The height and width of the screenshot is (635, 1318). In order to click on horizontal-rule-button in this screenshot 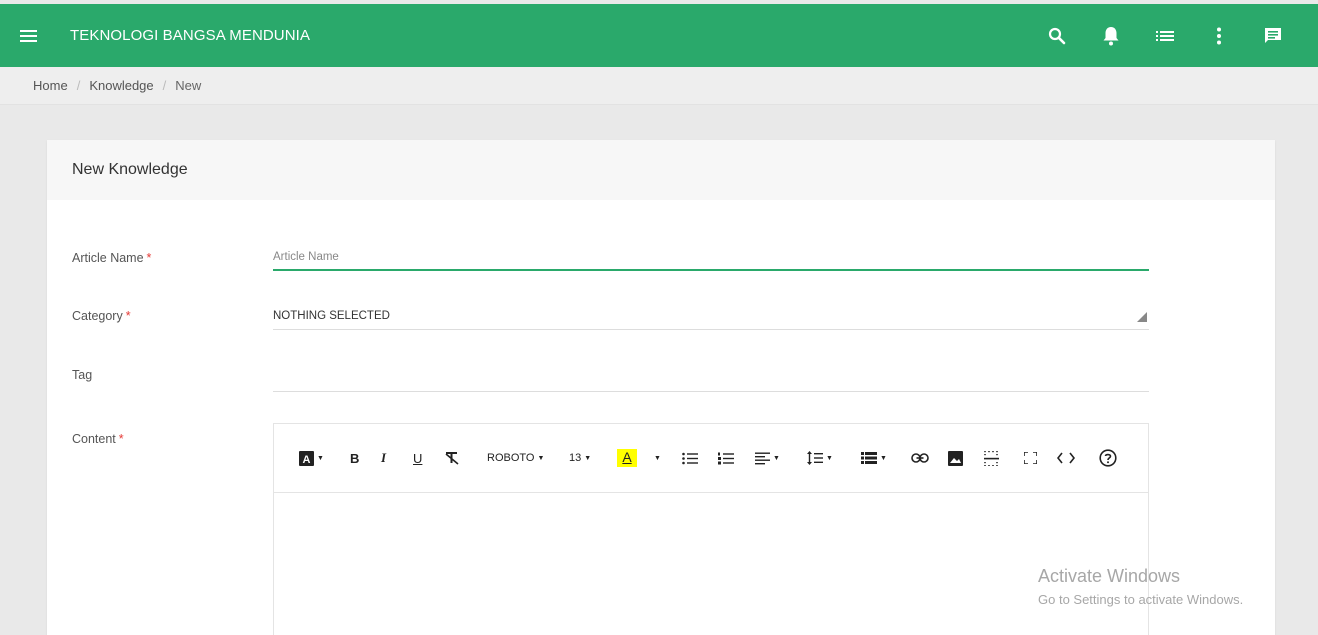, I will do `click(991, 458)`.